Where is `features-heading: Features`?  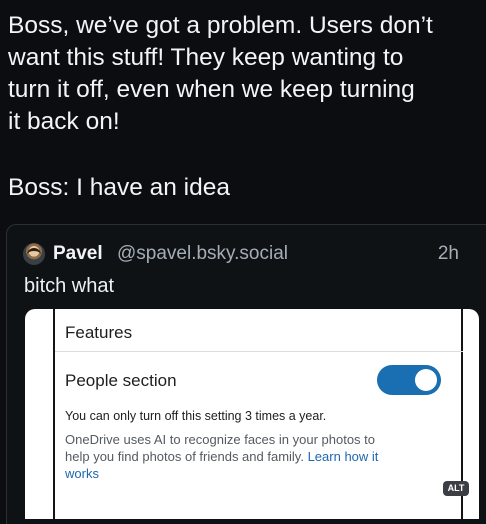
features-heading: Features is located at coordinates (99, 332).